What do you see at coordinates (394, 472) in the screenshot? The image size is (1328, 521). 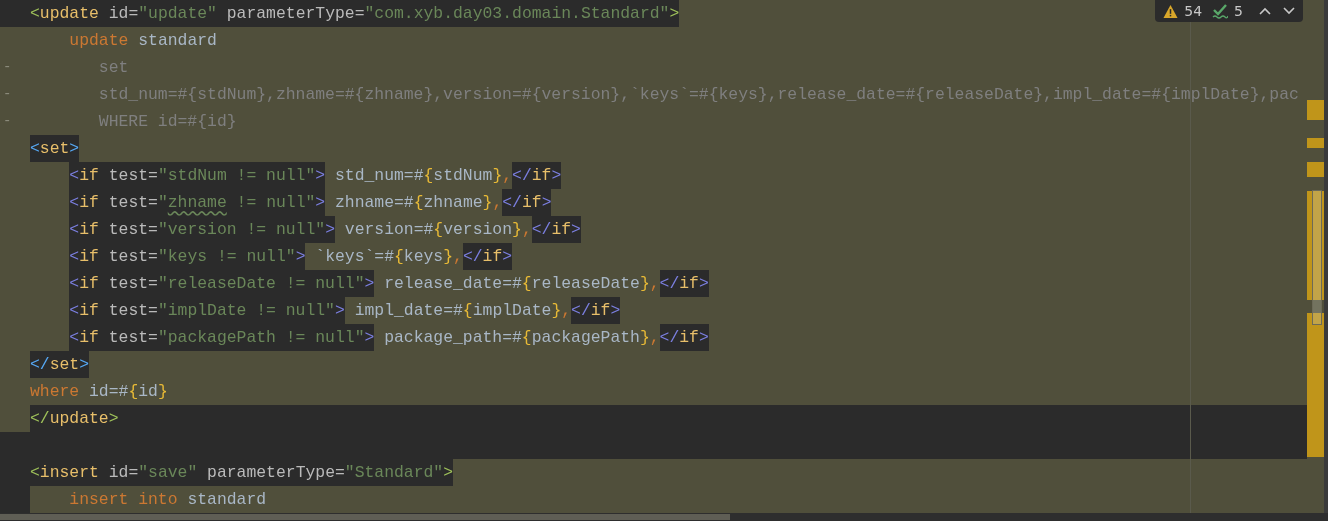 I see `string-literal: "Standard"` at bounding box center [394, 472].